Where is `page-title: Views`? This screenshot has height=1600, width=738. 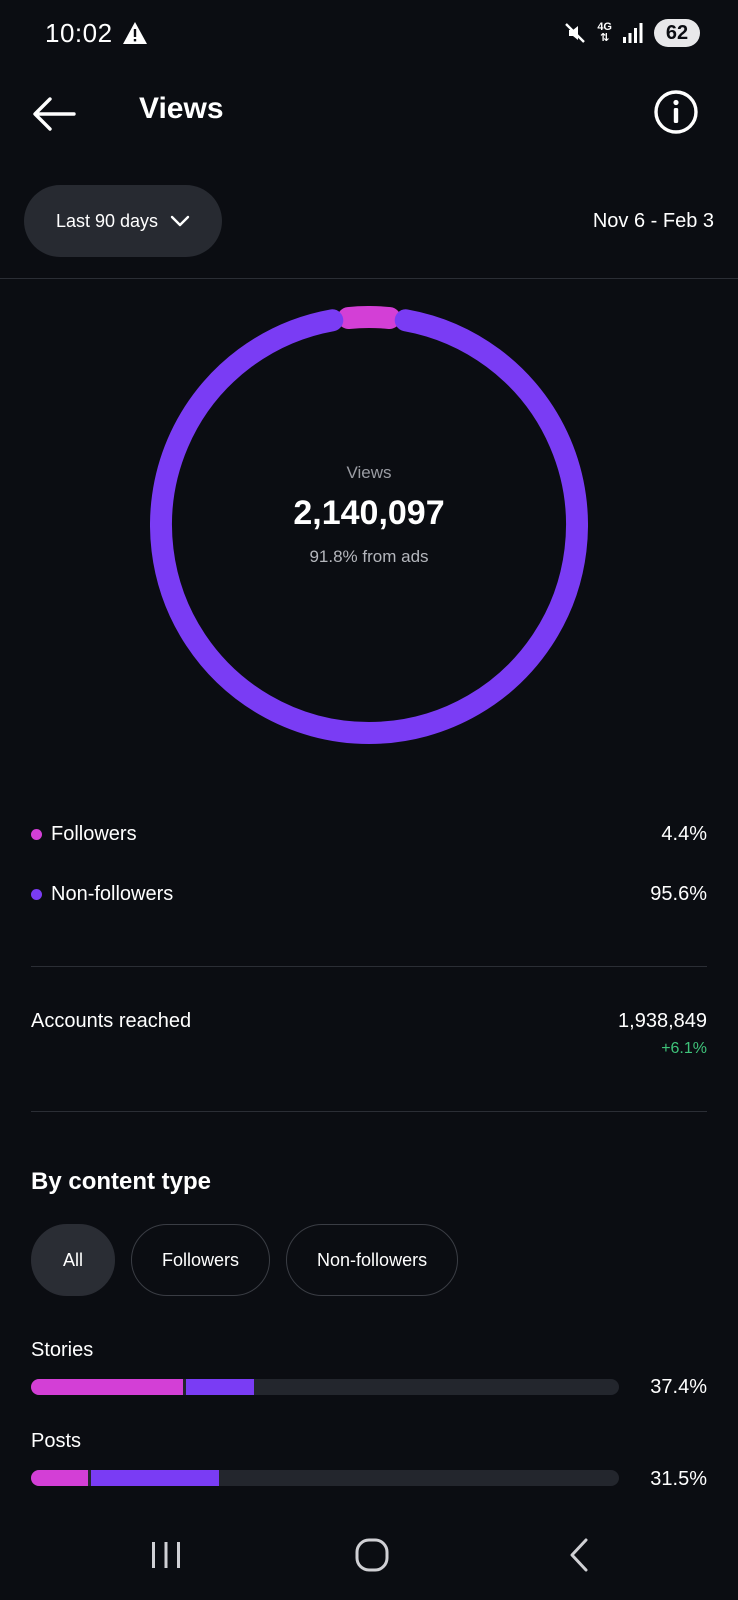
page-title: Views is located at coordinates (181, 108).